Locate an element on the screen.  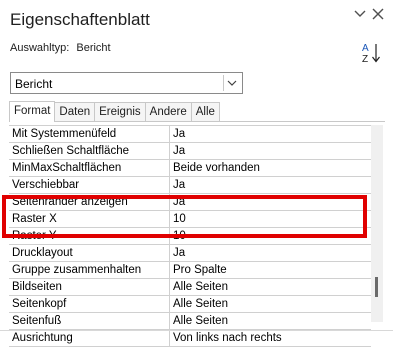
bottom-border is located at coordinates (196, 330).